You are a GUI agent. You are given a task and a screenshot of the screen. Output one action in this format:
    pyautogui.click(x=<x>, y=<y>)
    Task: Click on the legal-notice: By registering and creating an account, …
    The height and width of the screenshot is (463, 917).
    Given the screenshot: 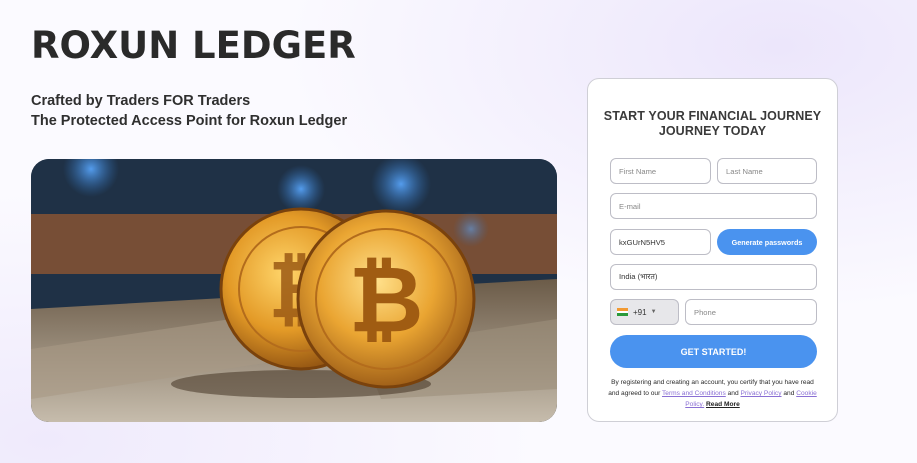 What is the action you would take?
    pyautogui.click(x=712, y=393)
    